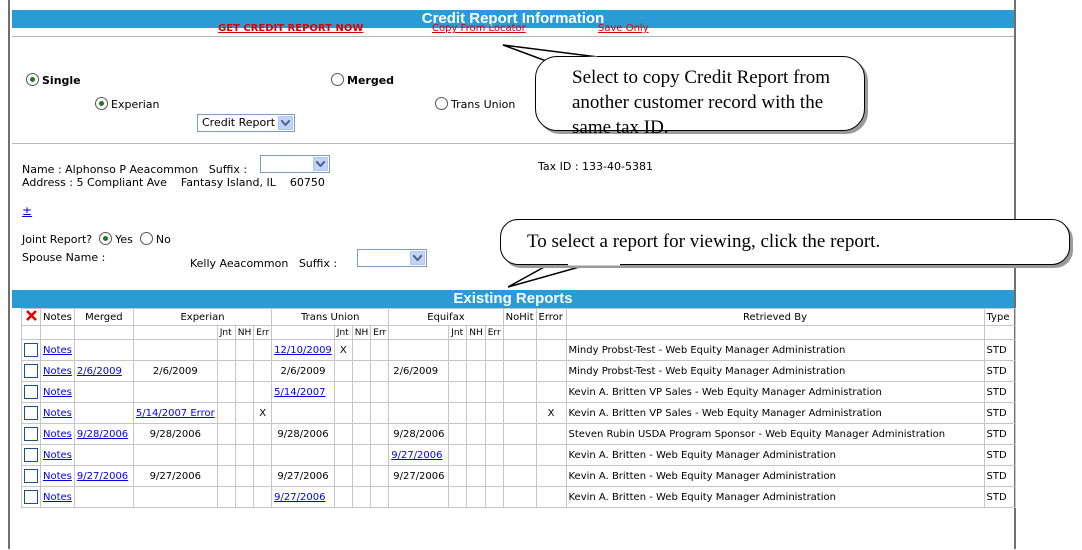 The image size is (1082, 550). What do you see at coordinates (585, 161) in the screenshot?
I see `callout-pointer-joins` at bounding box center [585, 161].